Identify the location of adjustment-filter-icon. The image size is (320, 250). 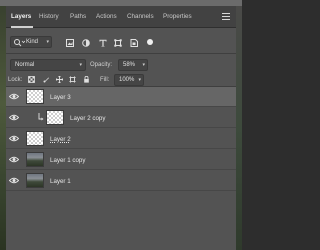
(86, 43).